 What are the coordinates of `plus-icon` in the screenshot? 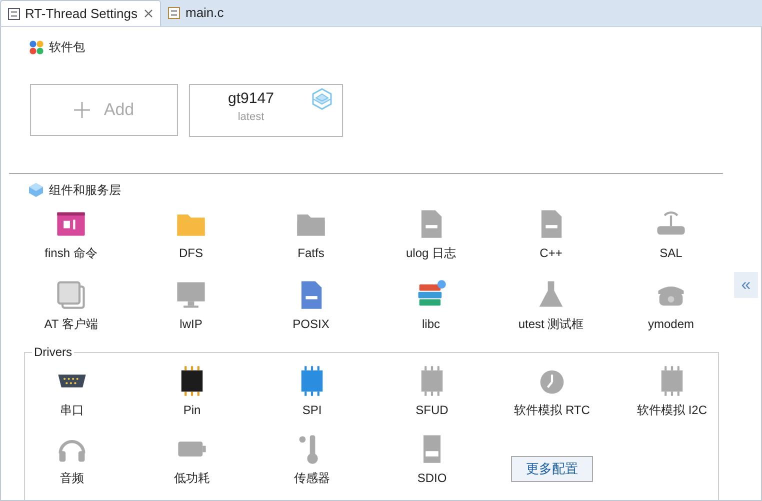 It's located at (82, 110).